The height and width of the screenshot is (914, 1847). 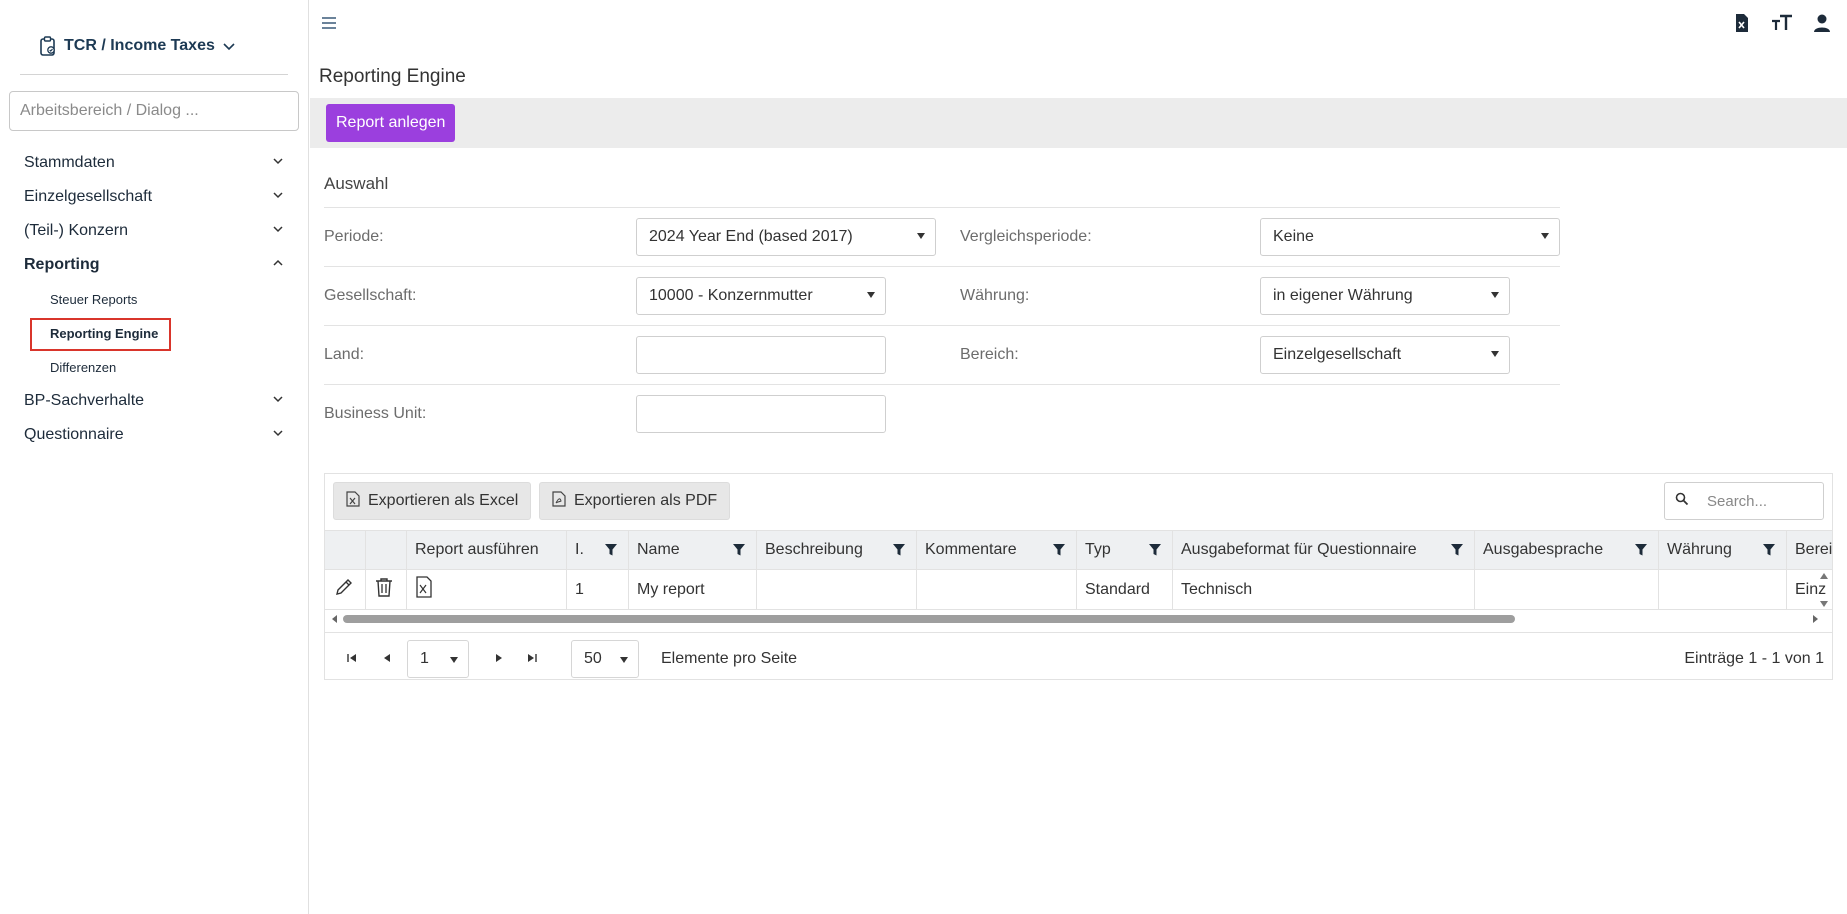 What do you see at coordinates (1782, 23) in the screenshot?
I see `text-size-icon` at bounding box center [1782, 23].